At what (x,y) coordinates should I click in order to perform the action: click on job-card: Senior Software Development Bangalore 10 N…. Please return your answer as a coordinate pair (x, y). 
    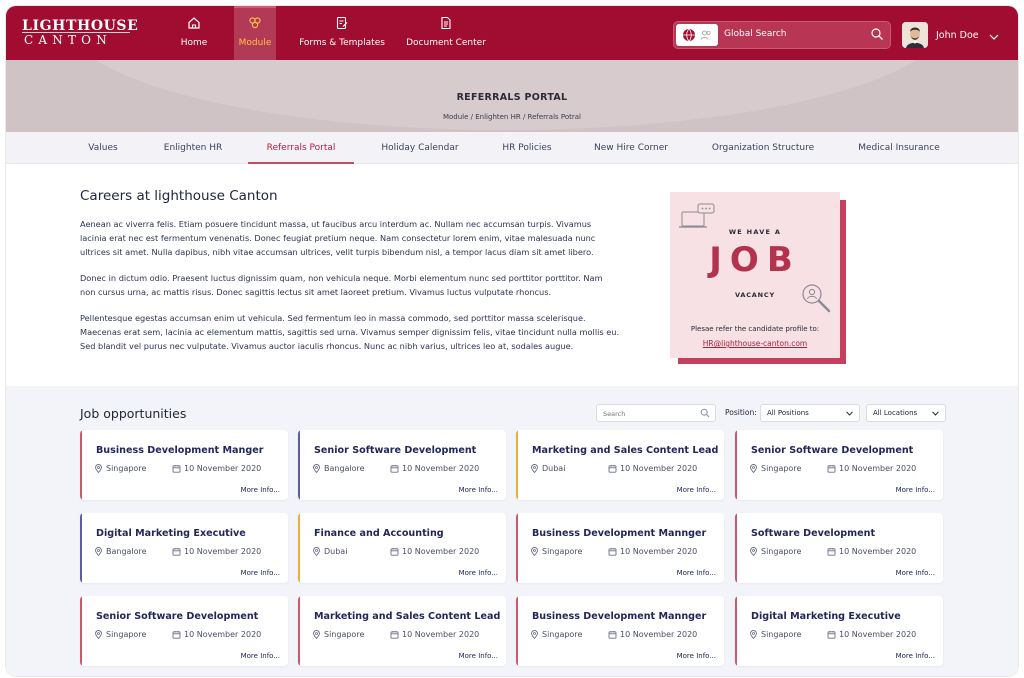
    Looking at the image, I should click on (402, 465).